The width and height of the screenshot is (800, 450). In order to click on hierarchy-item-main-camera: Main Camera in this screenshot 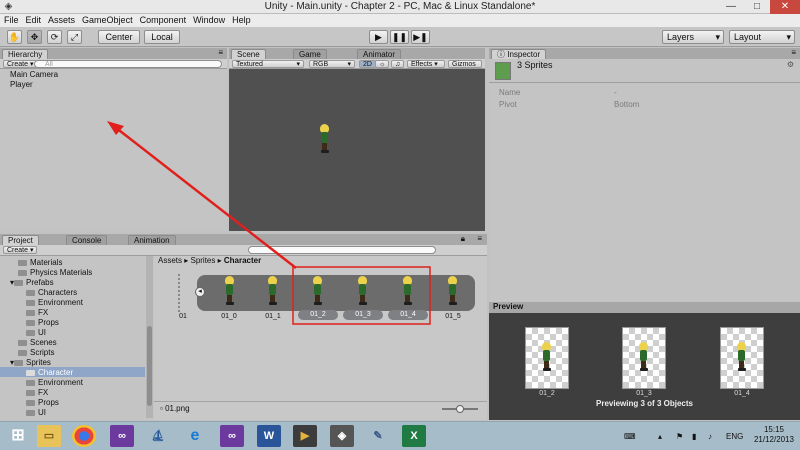, I will do `click(34, 75)`.